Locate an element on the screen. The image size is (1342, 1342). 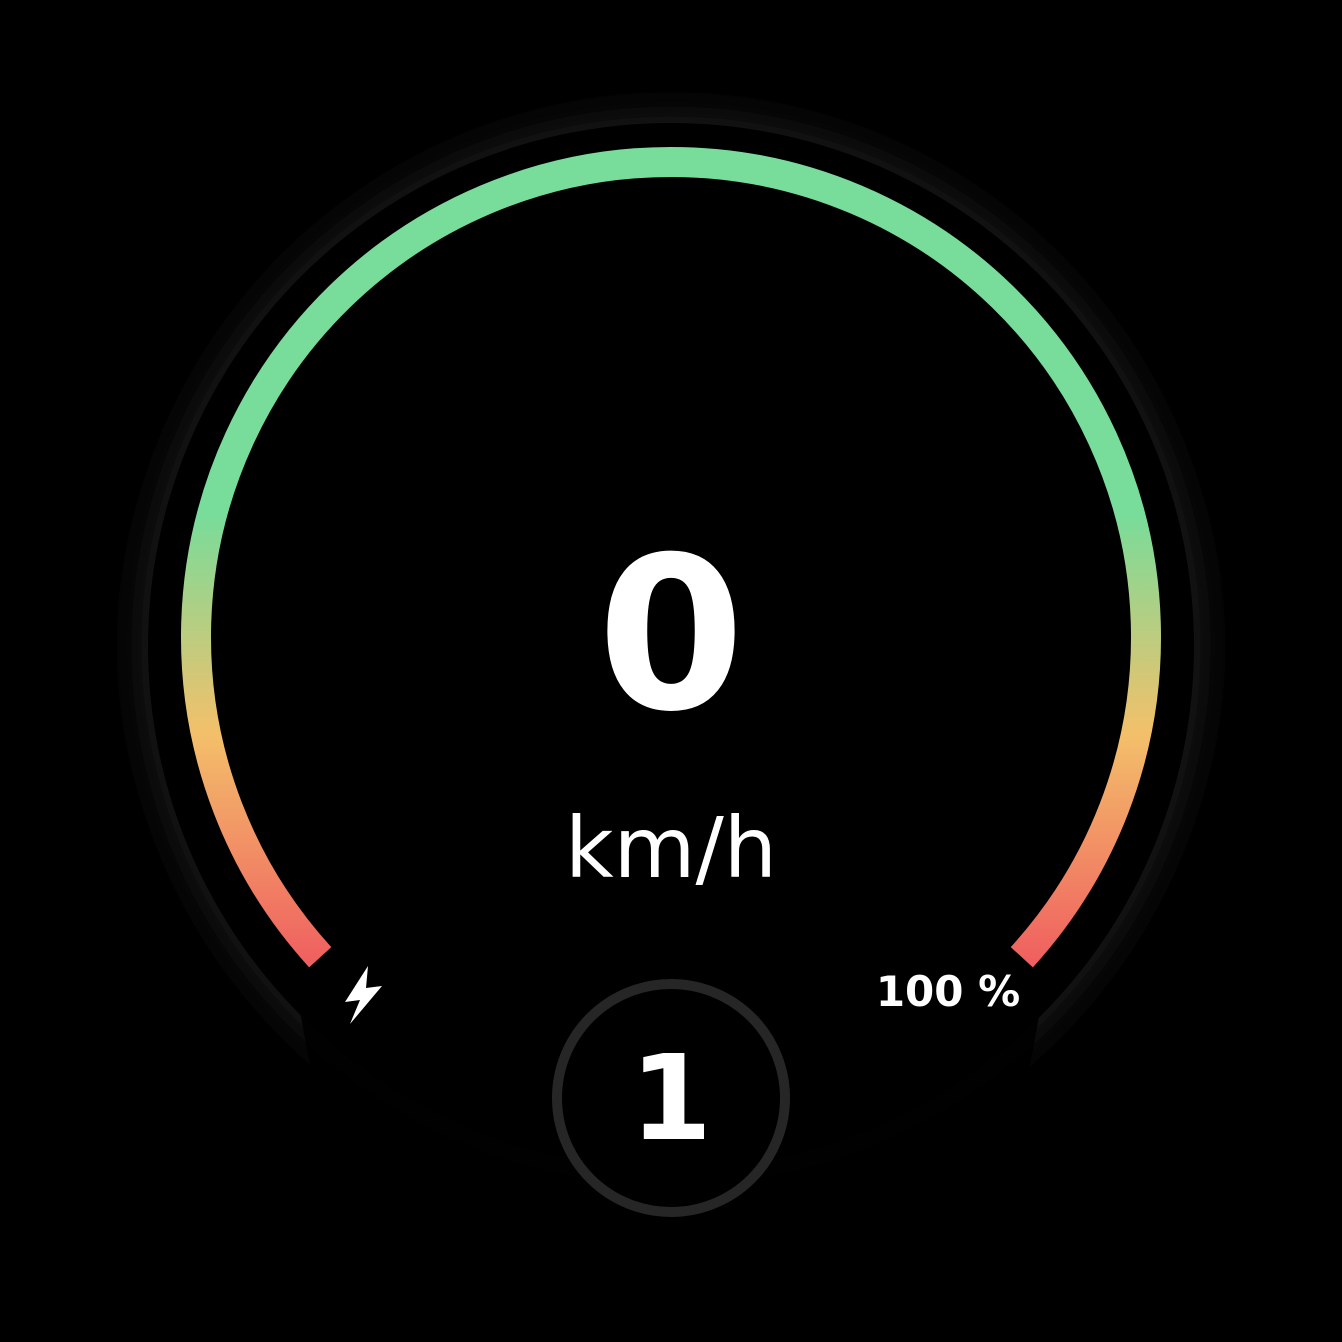
battery-percent-label: 100 % is located at coordinates (948, 991).